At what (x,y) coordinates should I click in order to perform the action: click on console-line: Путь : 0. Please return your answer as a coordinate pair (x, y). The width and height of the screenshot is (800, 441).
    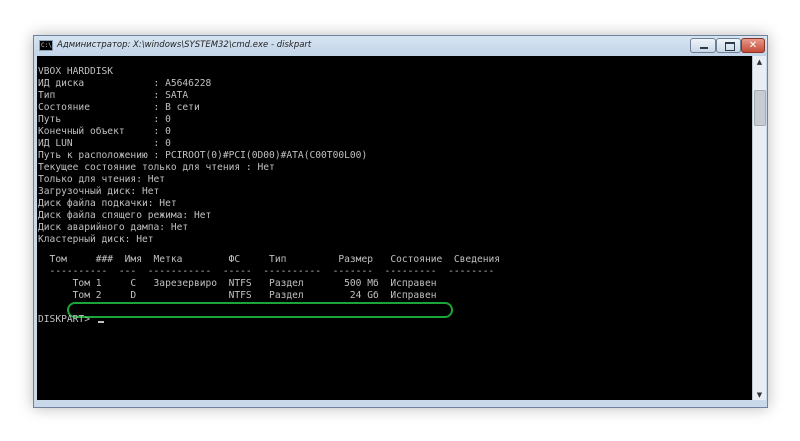
    Looking at the image, I should click on (104, 119).